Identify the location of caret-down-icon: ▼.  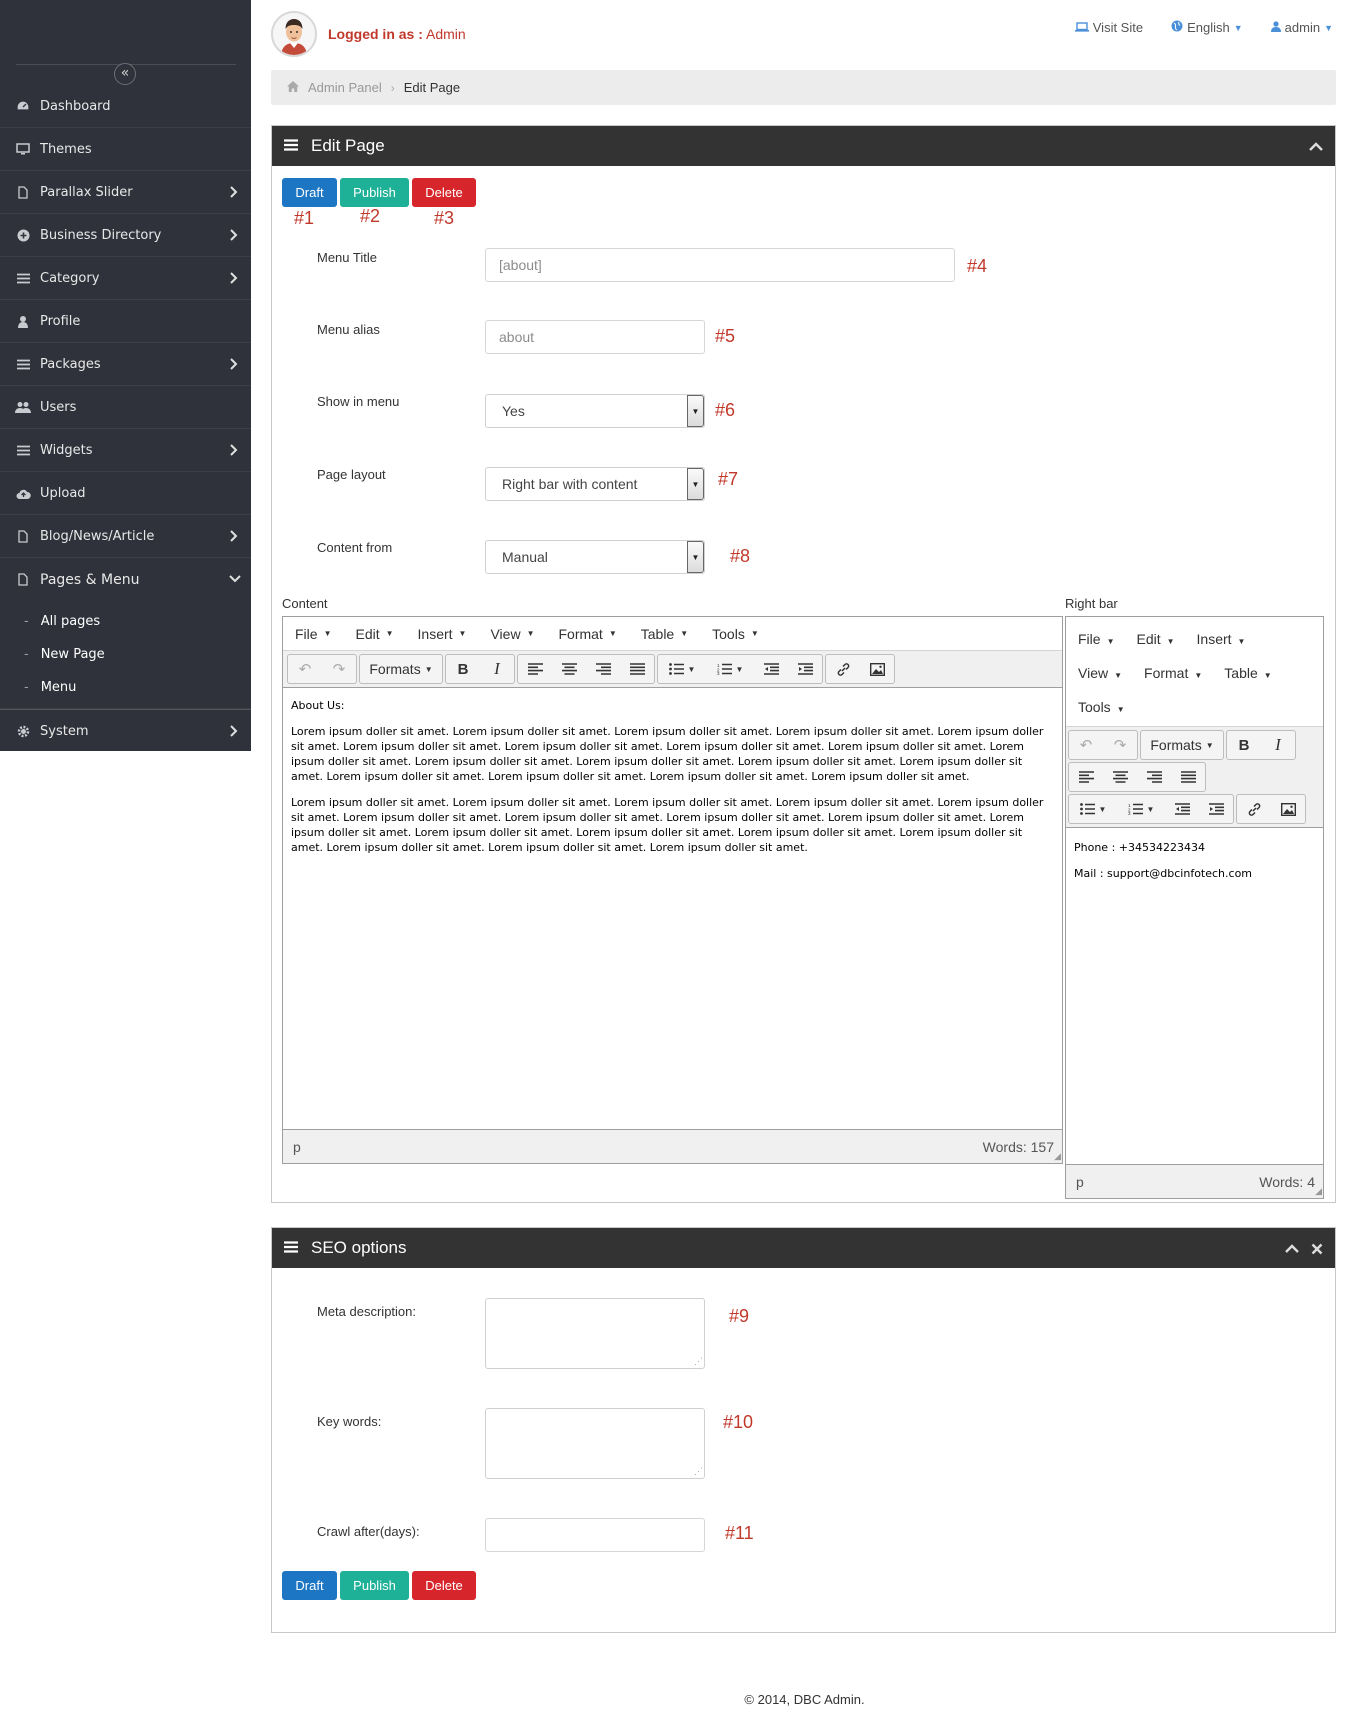
(1118, 675).